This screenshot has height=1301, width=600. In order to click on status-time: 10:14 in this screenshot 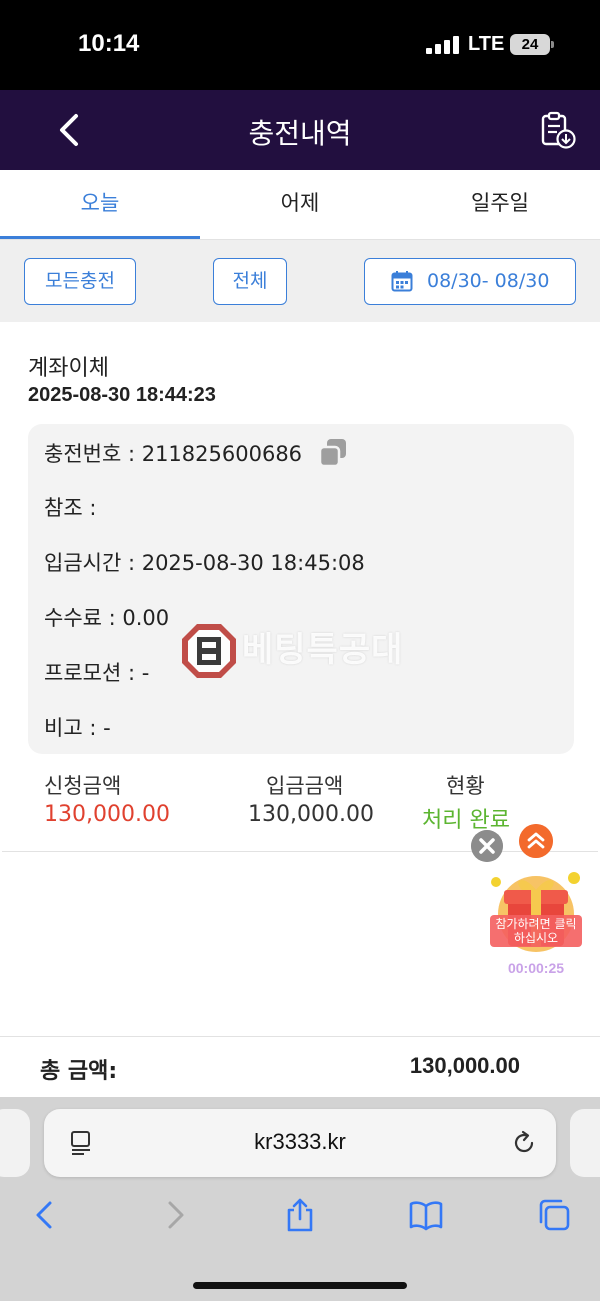, I will do `click(109, 43)`.